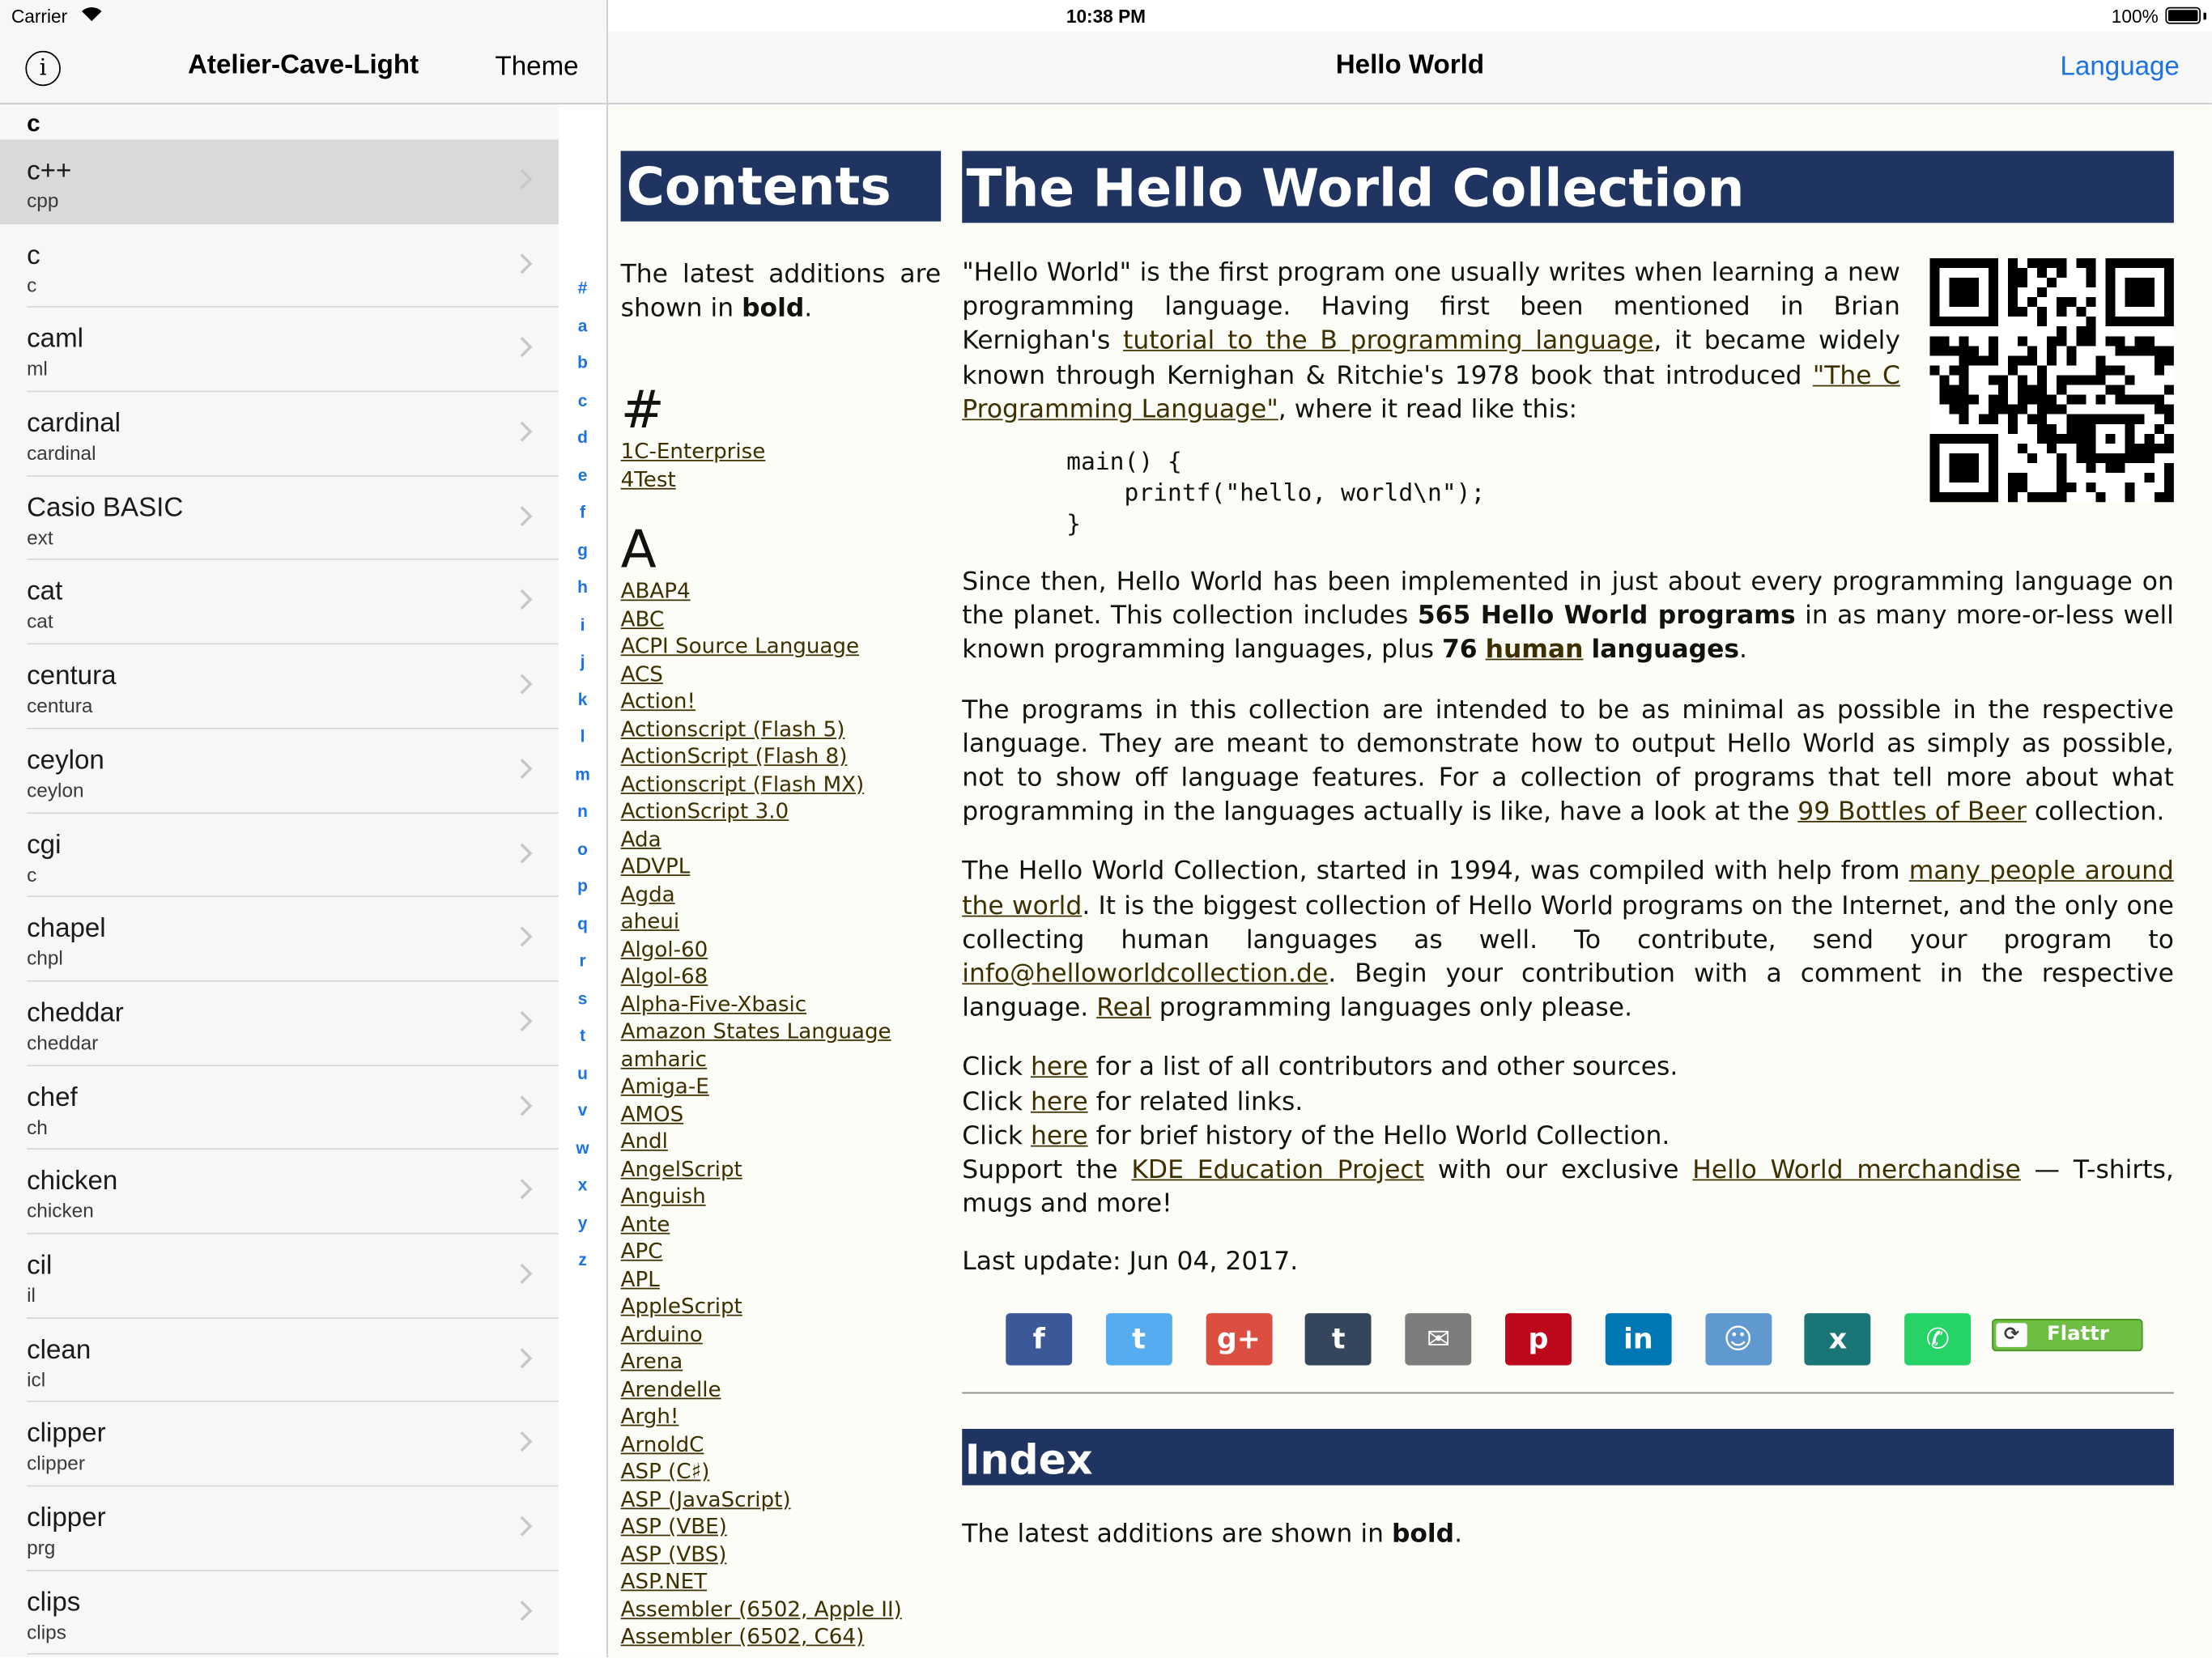 Image resolution: width=2212 pixels, height=1658 pixels. I want to click on language-link: Argh!, so click(650, 1416).